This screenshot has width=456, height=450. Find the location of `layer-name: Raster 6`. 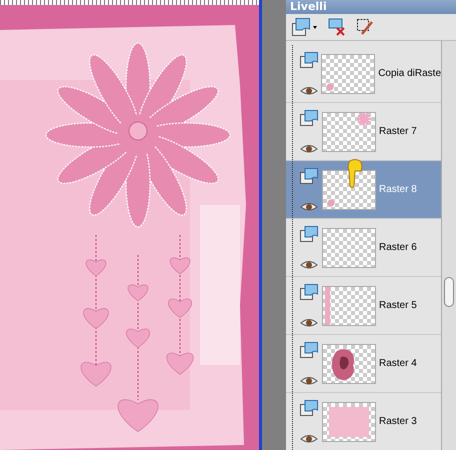

layer-name: Raster 6 is located at coordinates (398, 247).